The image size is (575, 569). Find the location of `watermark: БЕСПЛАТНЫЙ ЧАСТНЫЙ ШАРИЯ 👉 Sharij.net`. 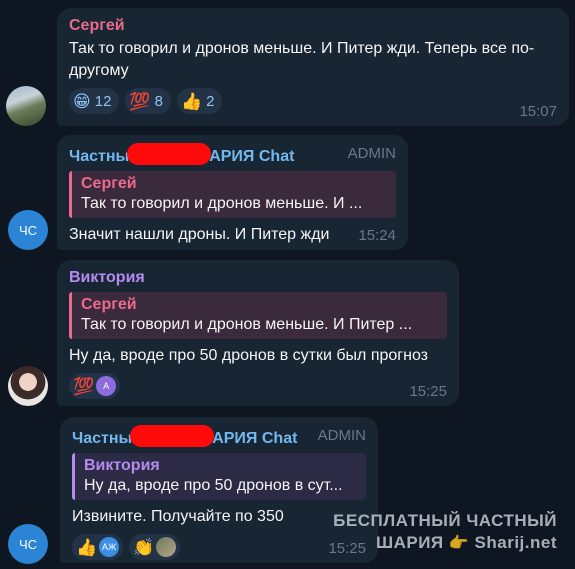

watermark: БЕСПЛАТНЫЙ ЧАСТНЫЙ ШАРИЯ 👉 Sharij.net is located at coordinates (445, 532).